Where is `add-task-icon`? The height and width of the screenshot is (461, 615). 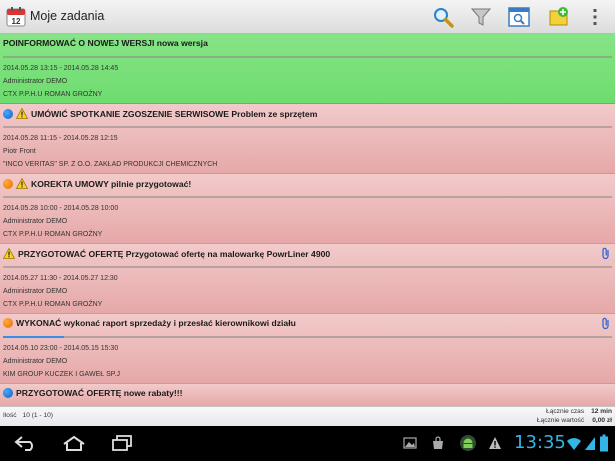
add-task-icon is located at coordinates (558, 16).